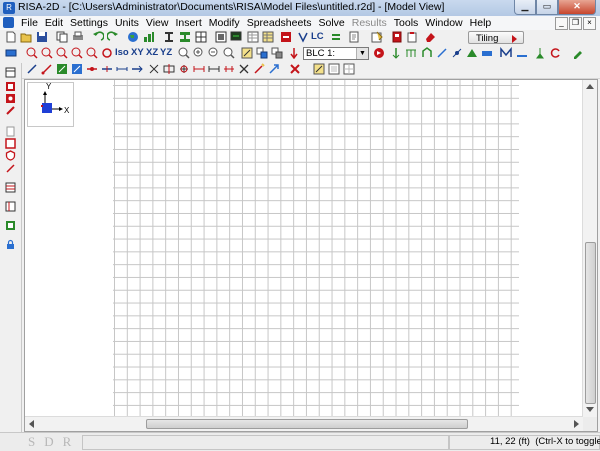  What do you see at coordinates (77, 69) in the screenshot?
I see `modify-nodes-icon` at bounding box center [77, 69].